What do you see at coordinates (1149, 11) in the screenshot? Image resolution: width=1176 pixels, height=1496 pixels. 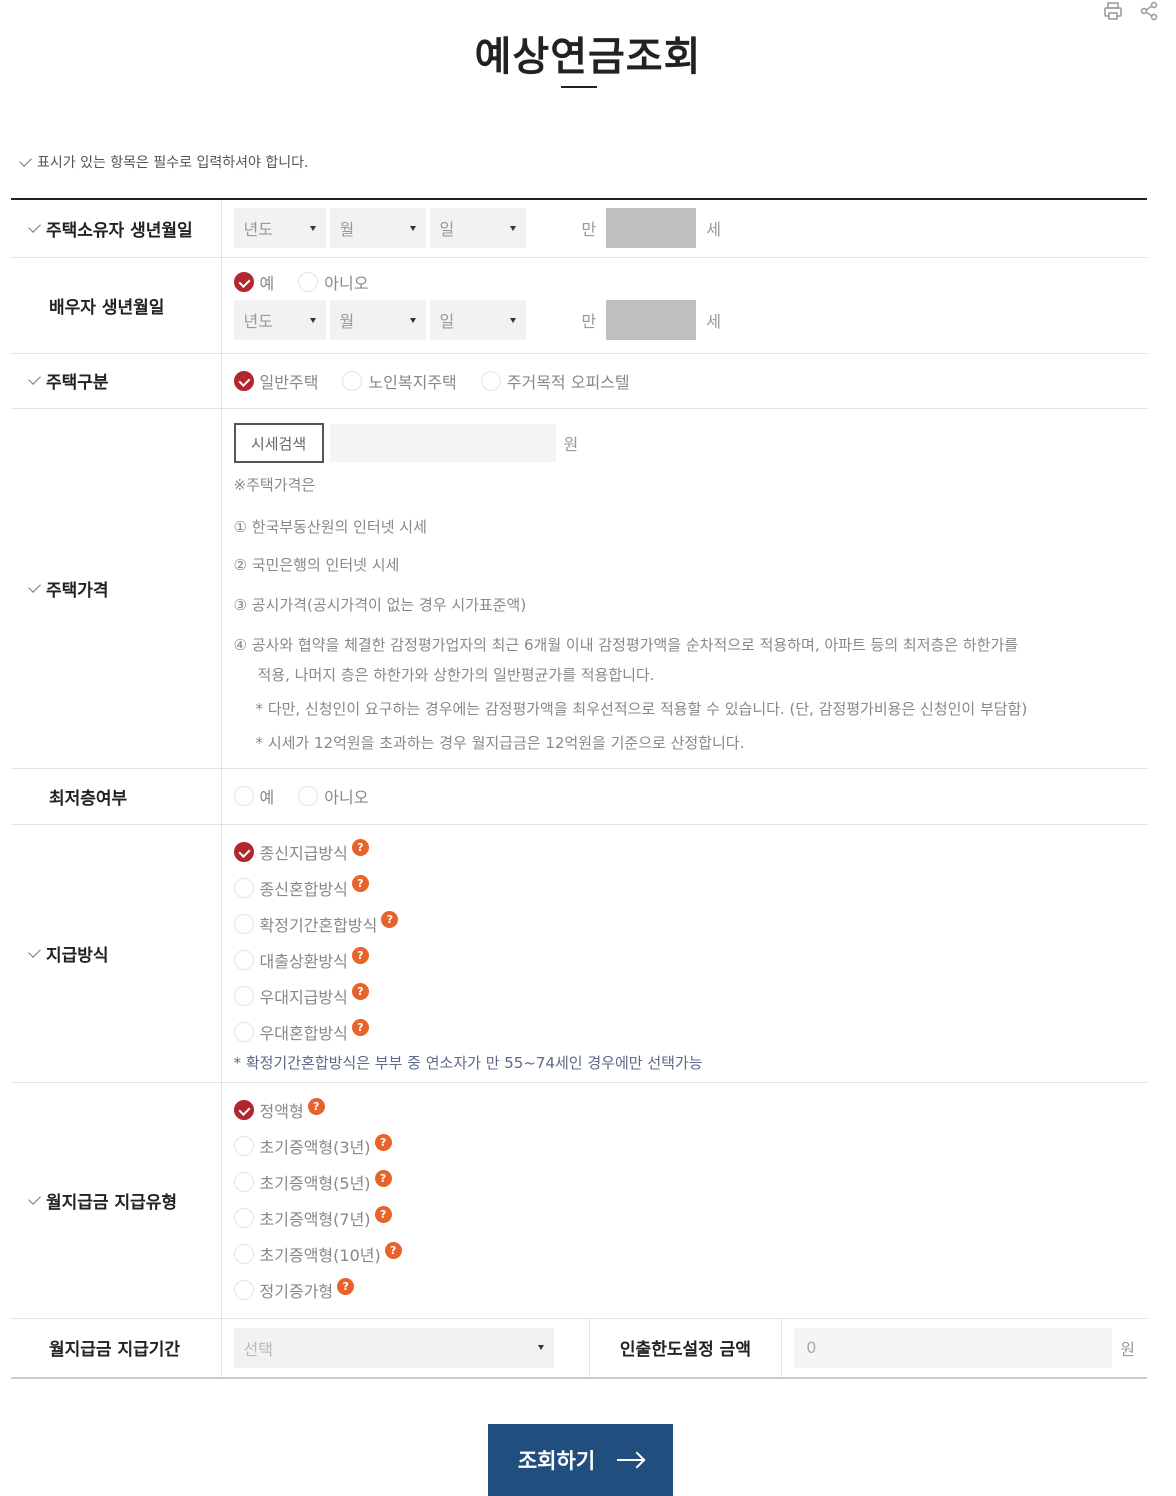 I see `share-icon` at bounding box center [1149, 11].